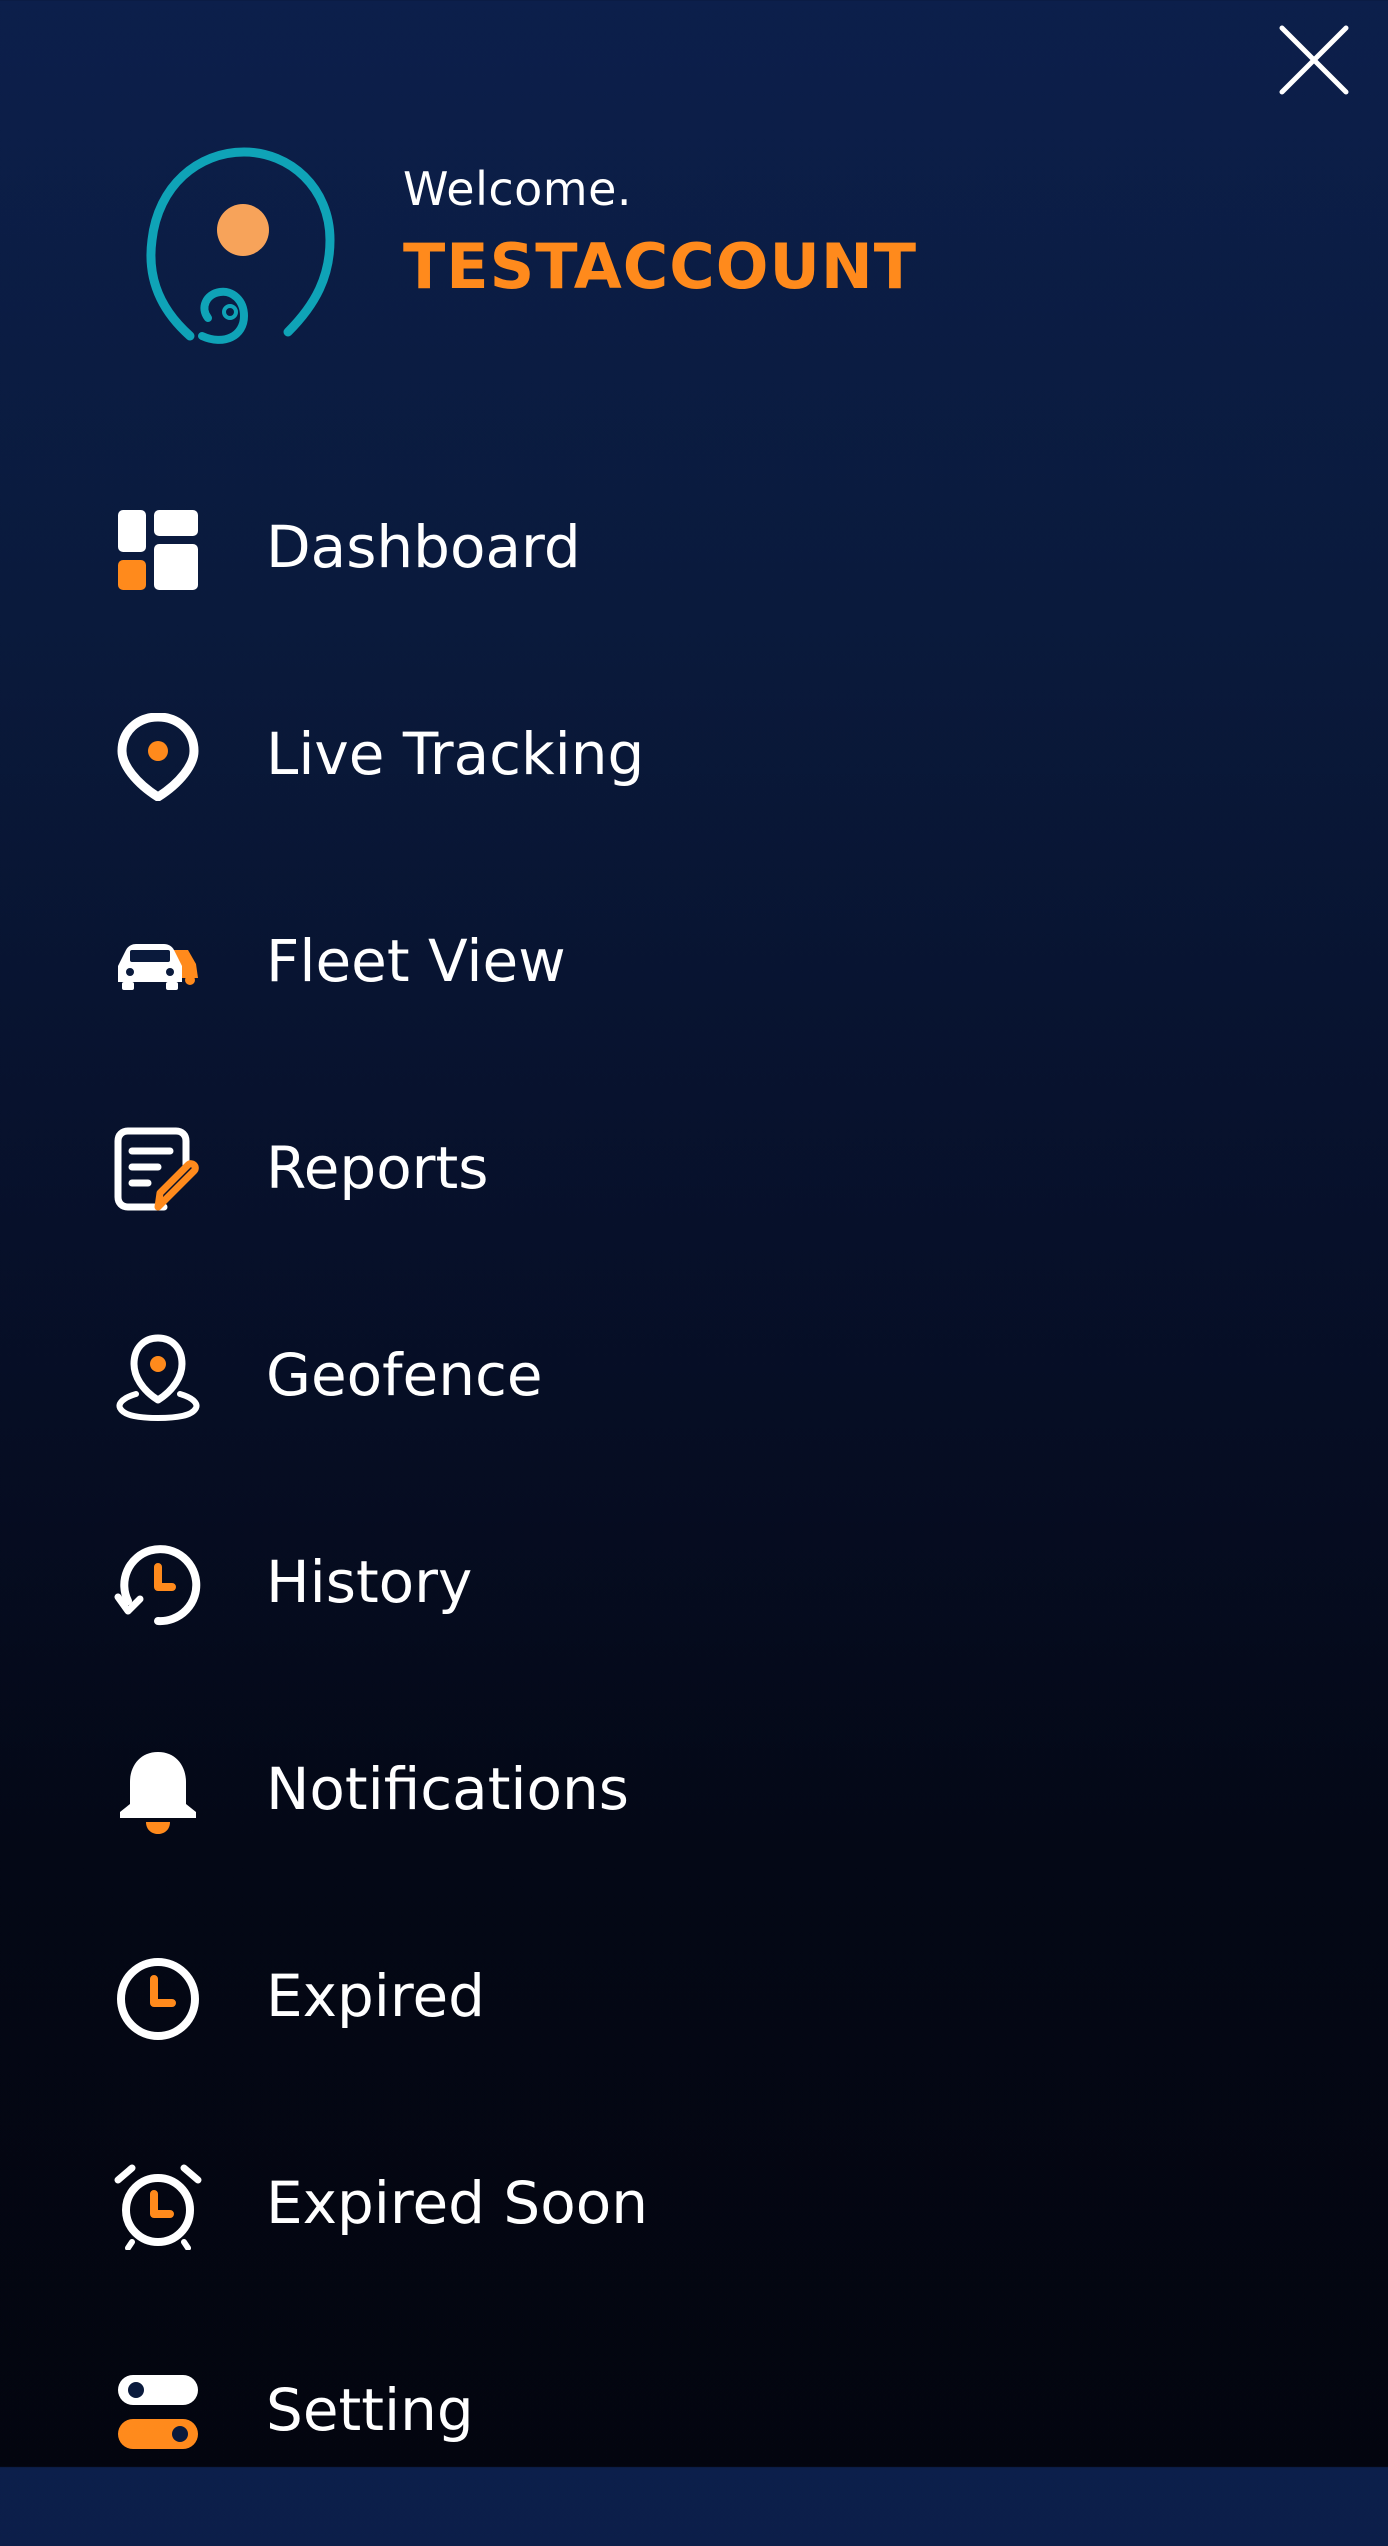 Image resolution: width=1388 pixels, height=2546 pixels. I want to click on menu-label: Notifications, so click(448, 1789).